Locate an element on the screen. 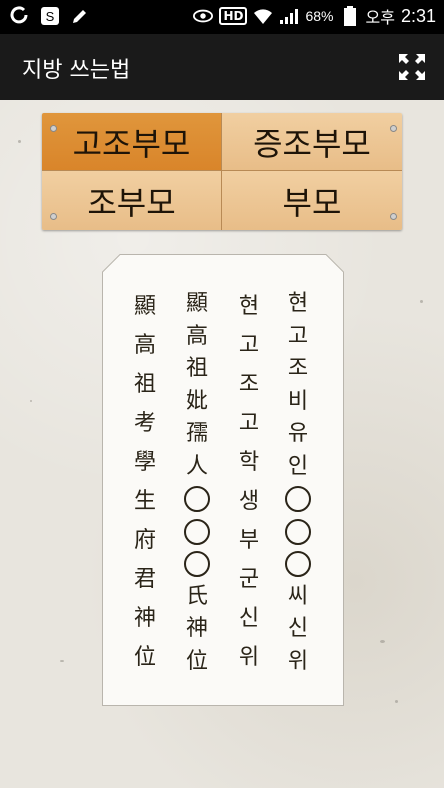  pin-bottom-right is located at coordinates (393, 216).